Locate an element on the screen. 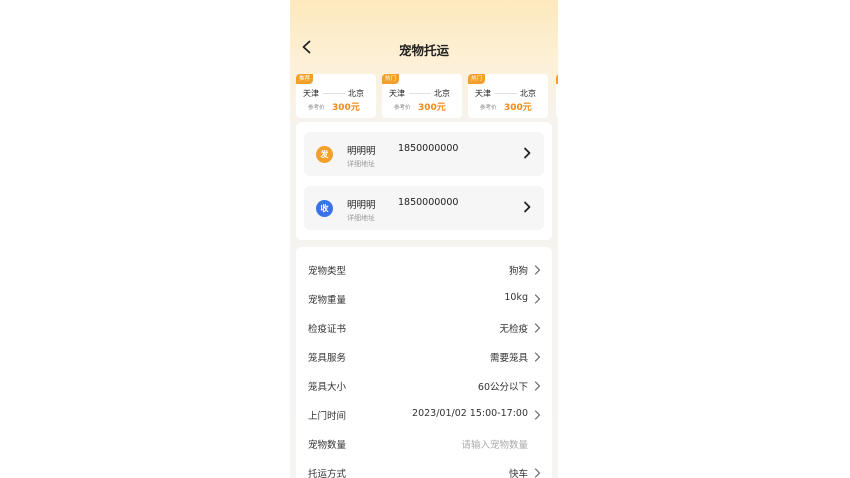  form-row-cage-size: 笼具大小 60公分以下 is located at coordinates (424, 385).